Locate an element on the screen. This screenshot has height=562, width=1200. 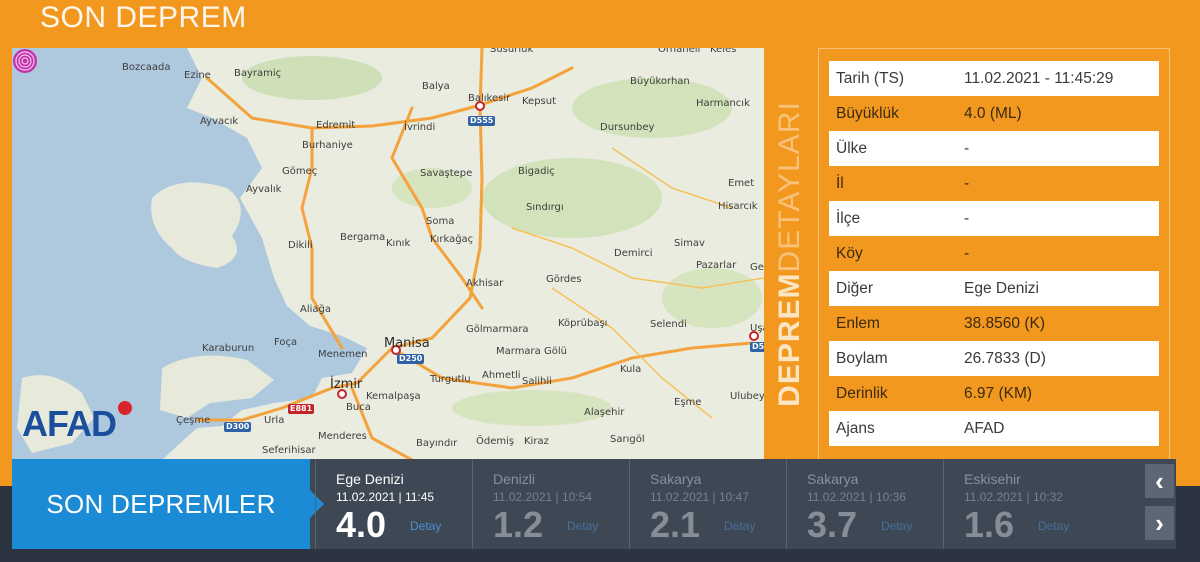
side-label-bold: DEPREM is located at coordinates (789, 339).